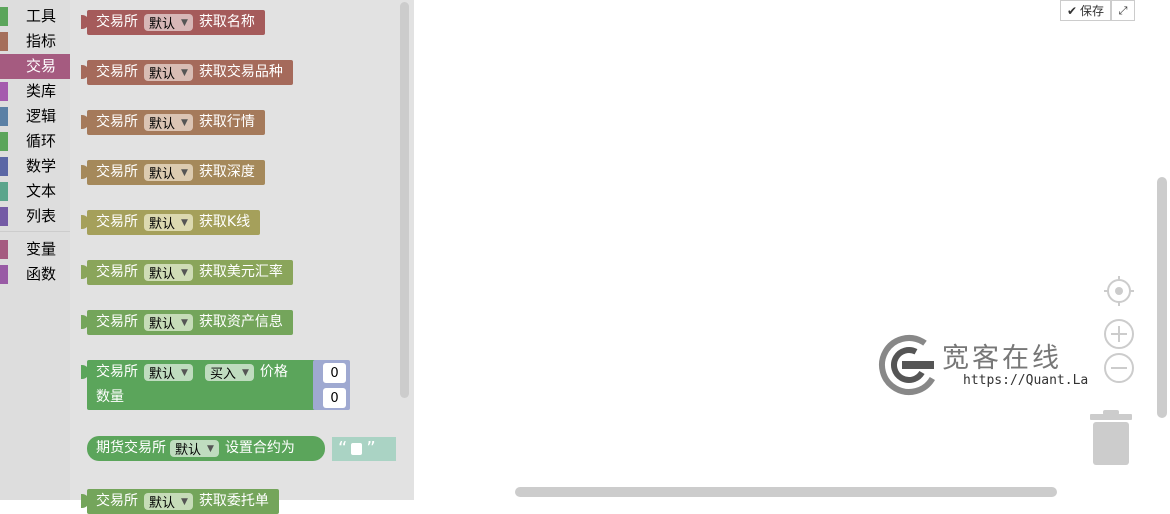 This screenshot has width=1170, height=514. I want to click on category-label: 类库, so click(41, 91).